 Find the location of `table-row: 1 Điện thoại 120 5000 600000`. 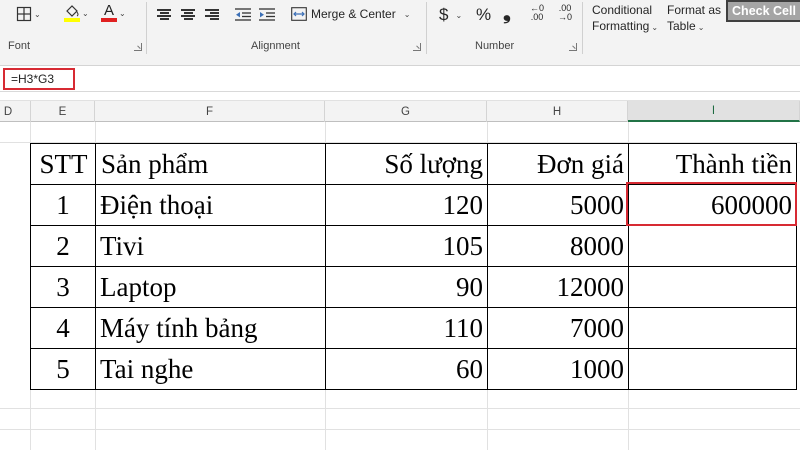

table-row: 1 Điện thoại 120 5000 600000 is located at coordinates (413, 205).